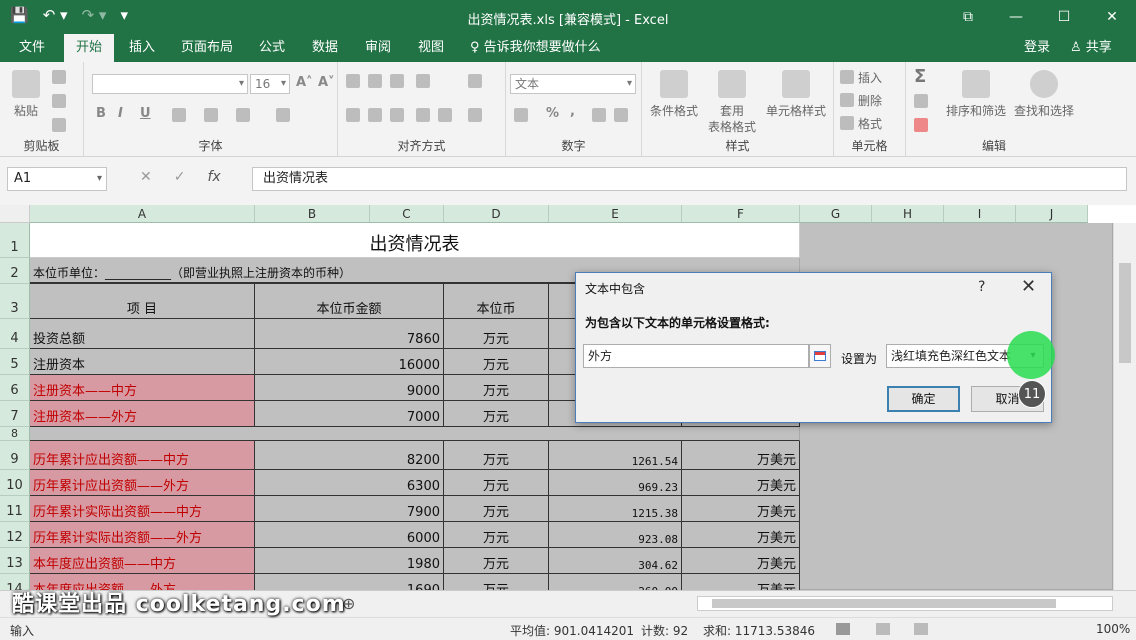  Describe the element at coordinates (741, 509) in the screenshot. I see `cell-f11: 万美元` at that location.